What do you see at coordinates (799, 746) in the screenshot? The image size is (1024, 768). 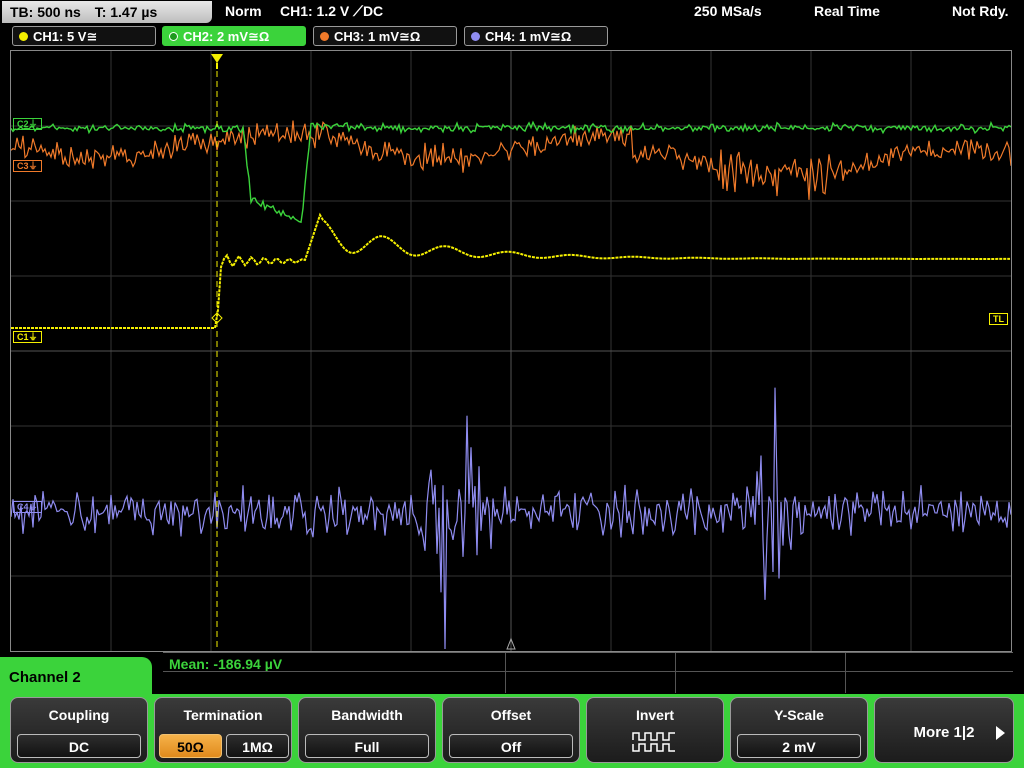 I see `yscale-value: 2 mV` at bounding box center [799, 746].